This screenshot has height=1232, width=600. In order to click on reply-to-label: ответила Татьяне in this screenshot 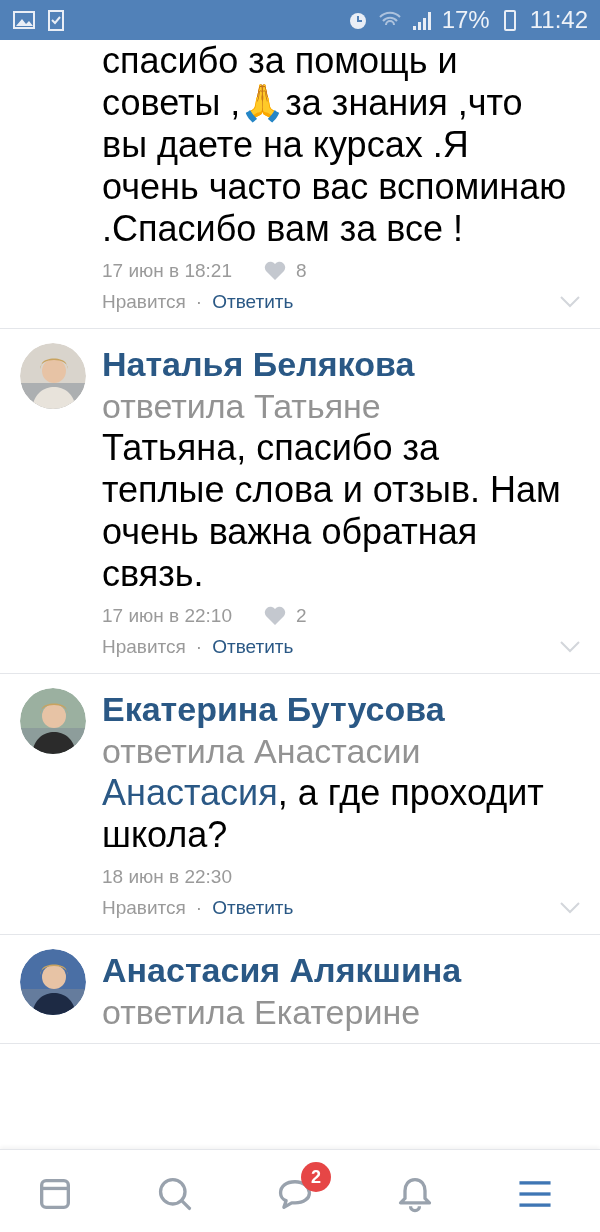, I will do `click(242, 406)`.